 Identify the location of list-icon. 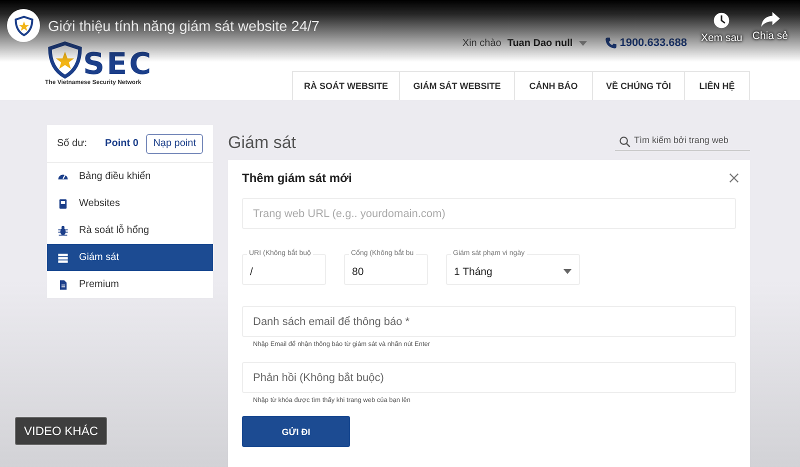
(63, 258).